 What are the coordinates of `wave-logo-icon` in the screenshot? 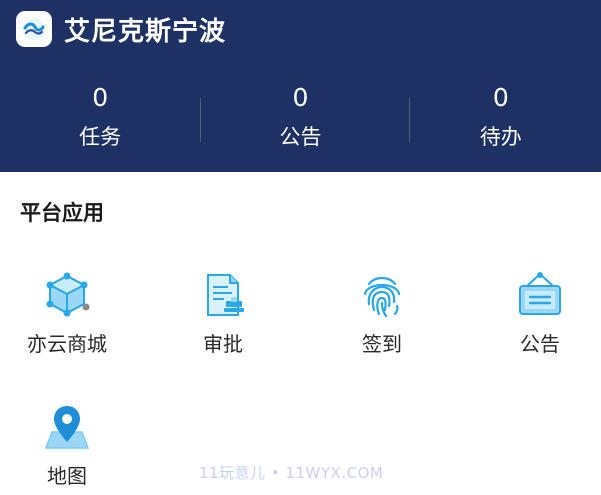 It's located at (34, 29).